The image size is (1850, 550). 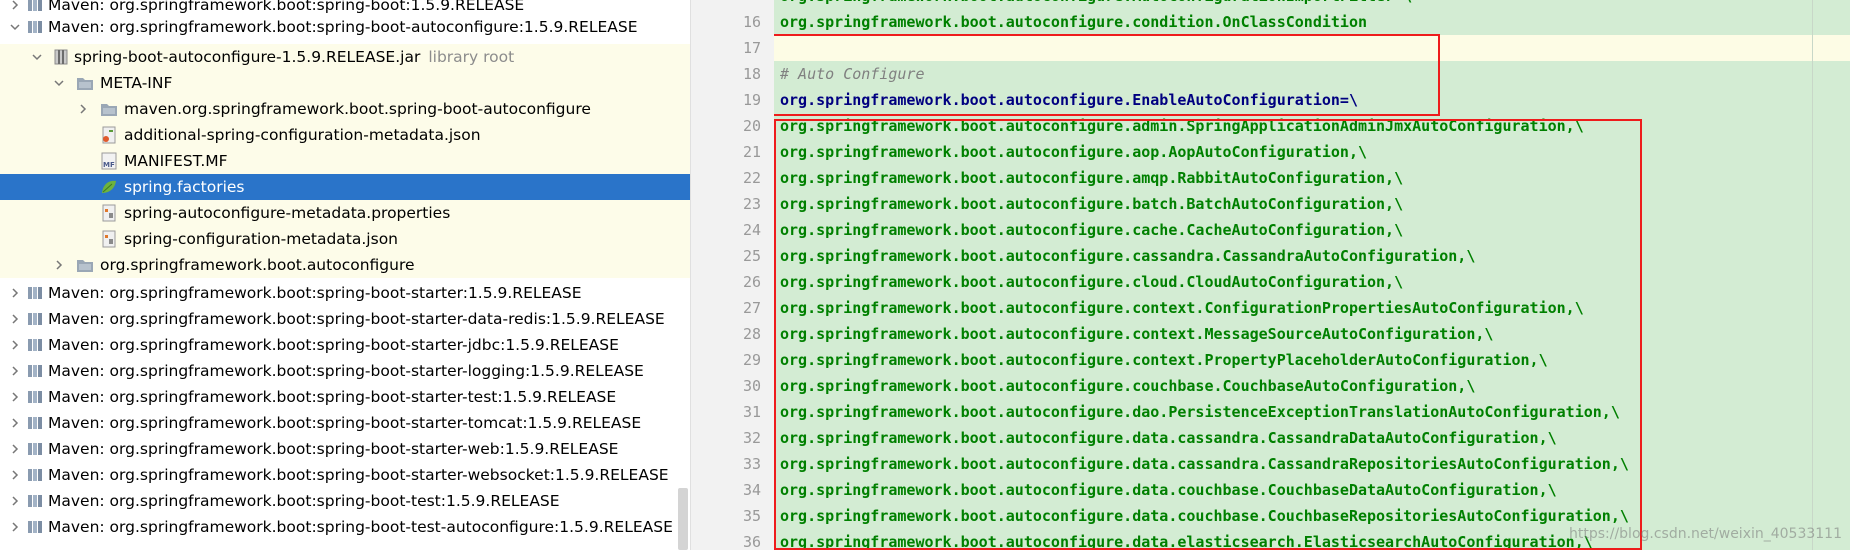 What do you see at coordinates (751, 48) in the screenshot?
I see `line-number: 17` at bounding box center [751, 48].